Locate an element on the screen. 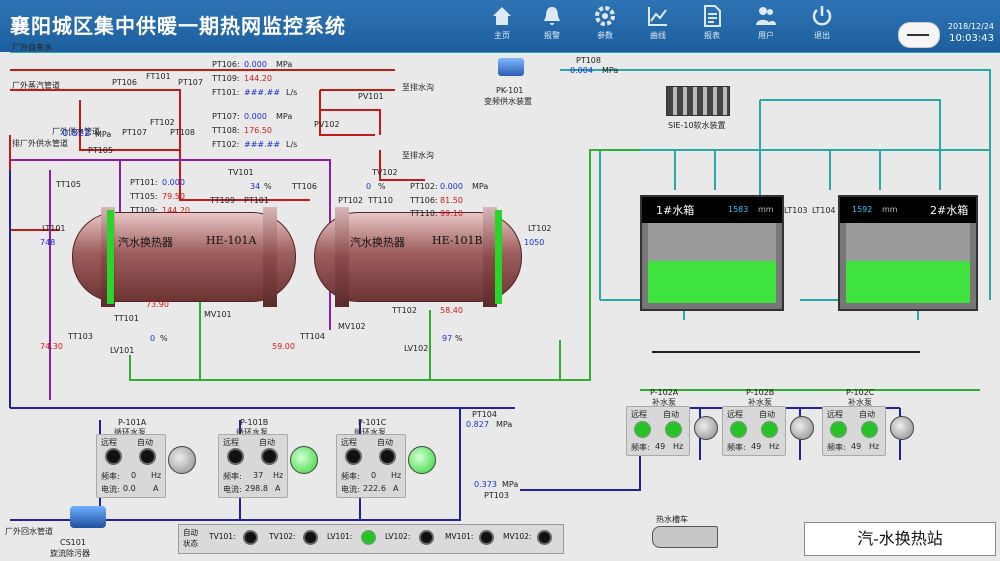 The height and width of the screenshot is (561, 1000). pt107-readout: 0.000 is located at coordinates (255, 116).